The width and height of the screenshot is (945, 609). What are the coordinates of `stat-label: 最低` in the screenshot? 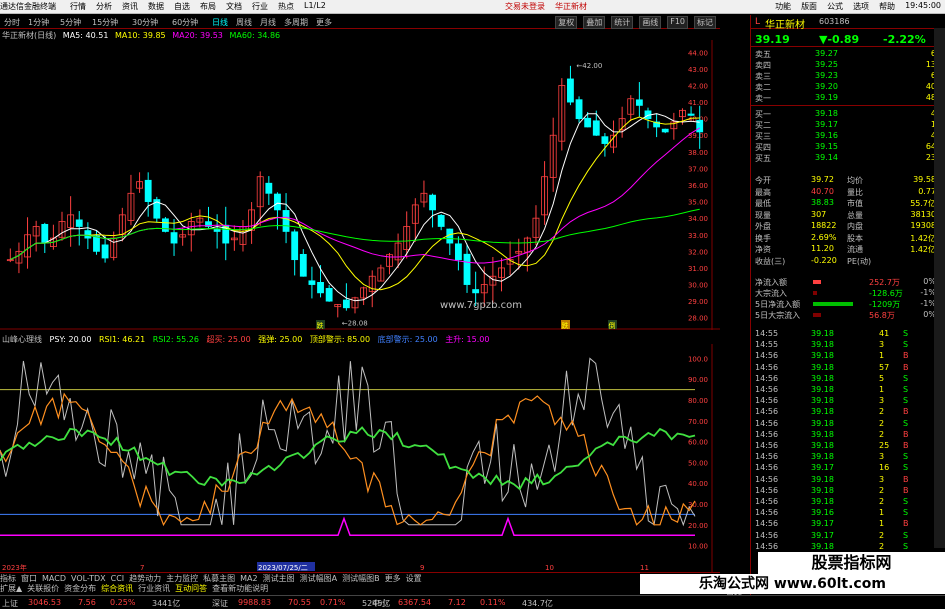 It's located at (763, 203).